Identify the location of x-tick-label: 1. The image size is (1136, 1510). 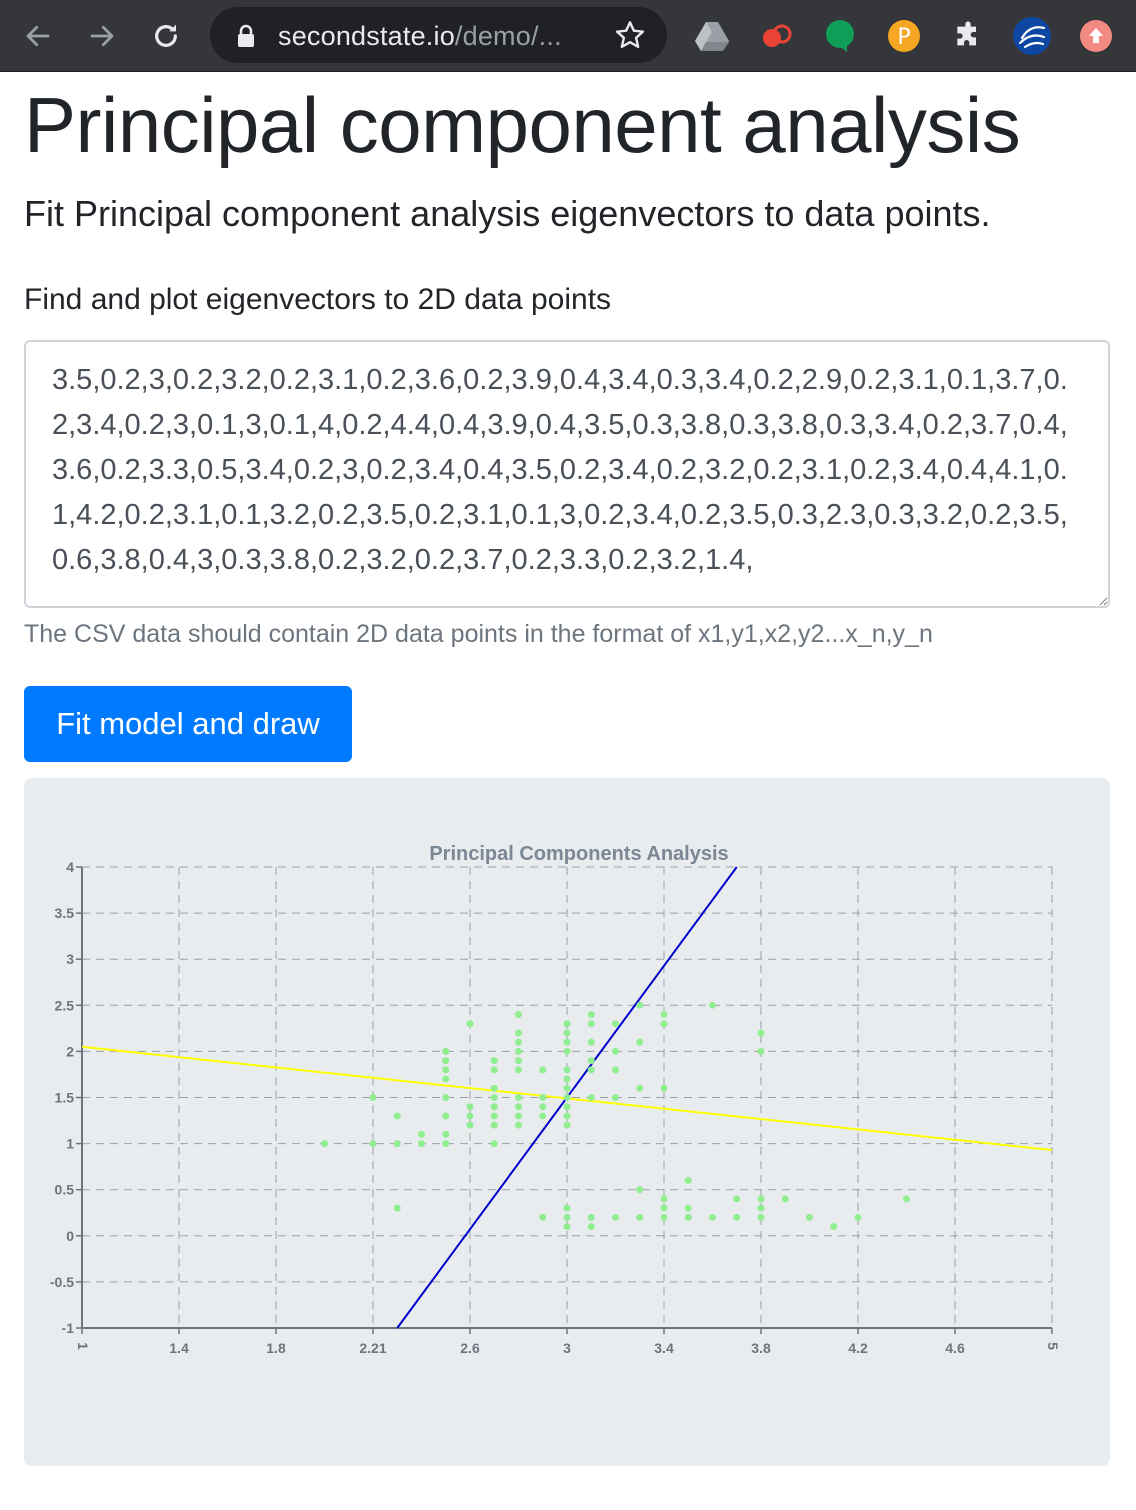
(83, 1346).